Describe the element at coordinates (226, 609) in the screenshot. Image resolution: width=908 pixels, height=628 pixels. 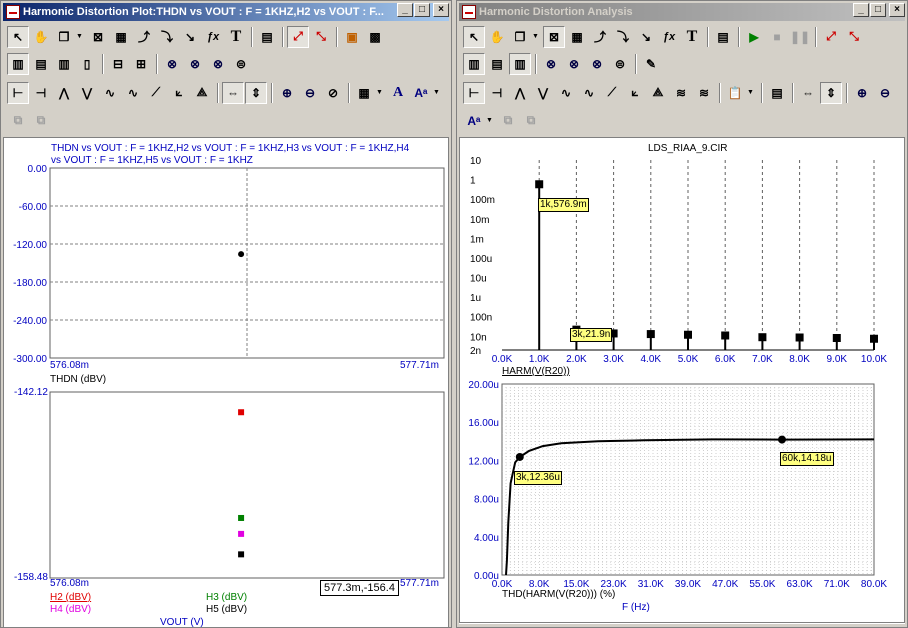
I see `legend-h5: H5 (dBV)` at that location.